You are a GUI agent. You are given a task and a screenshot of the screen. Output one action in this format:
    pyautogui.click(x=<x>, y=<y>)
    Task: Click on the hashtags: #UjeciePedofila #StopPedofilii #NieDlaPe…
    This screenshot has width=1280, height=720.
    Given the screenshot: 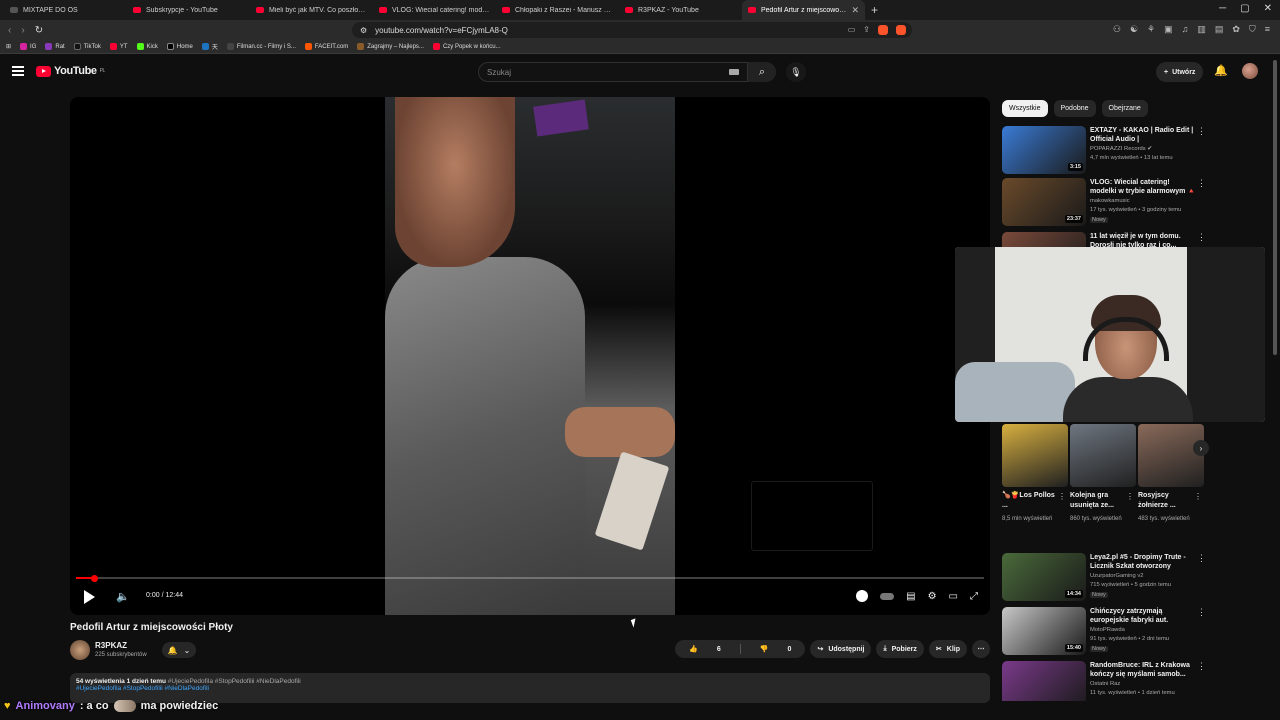 What is the action you would take?
    pyautogui.click(x=530, y=688)
    